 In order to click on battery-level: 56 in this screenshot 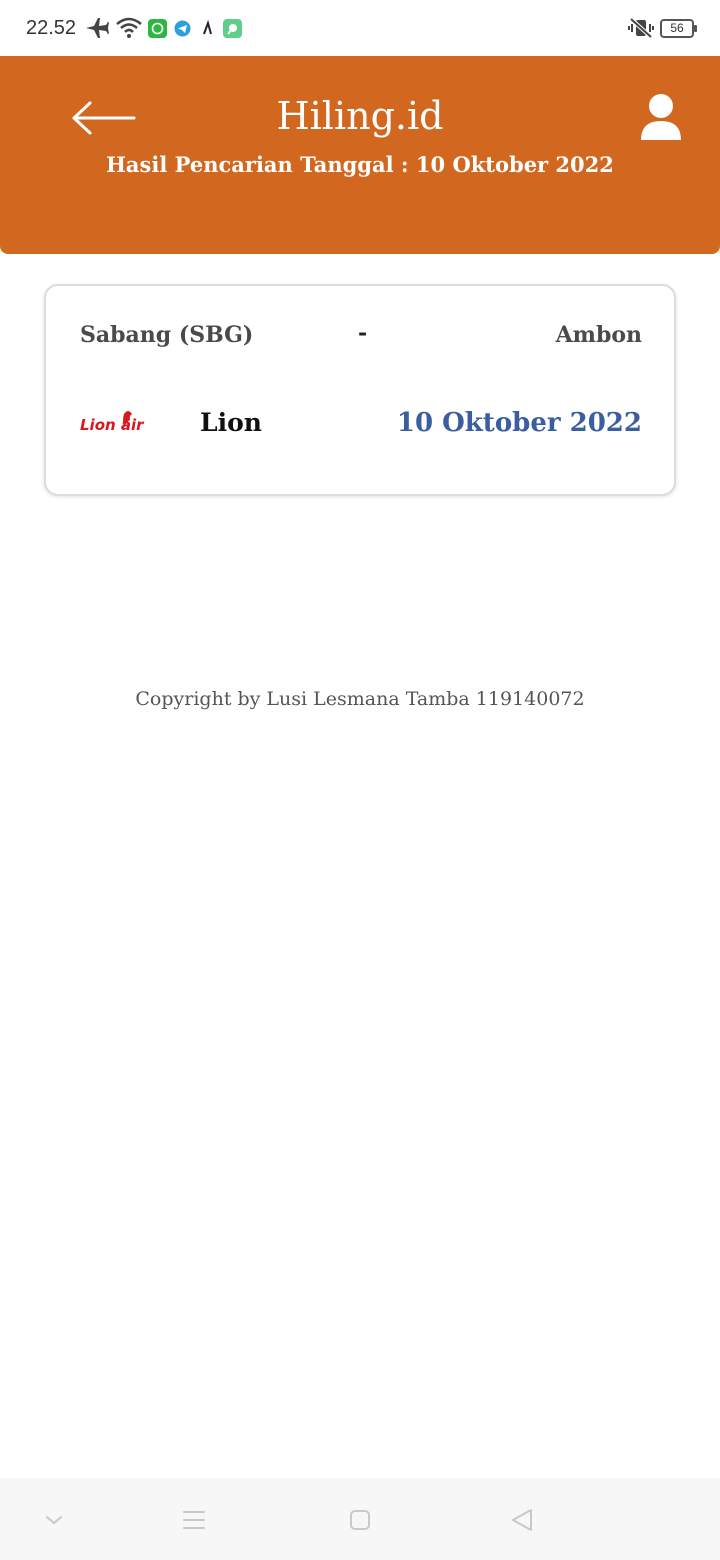, I will do `click(677, 28)`.